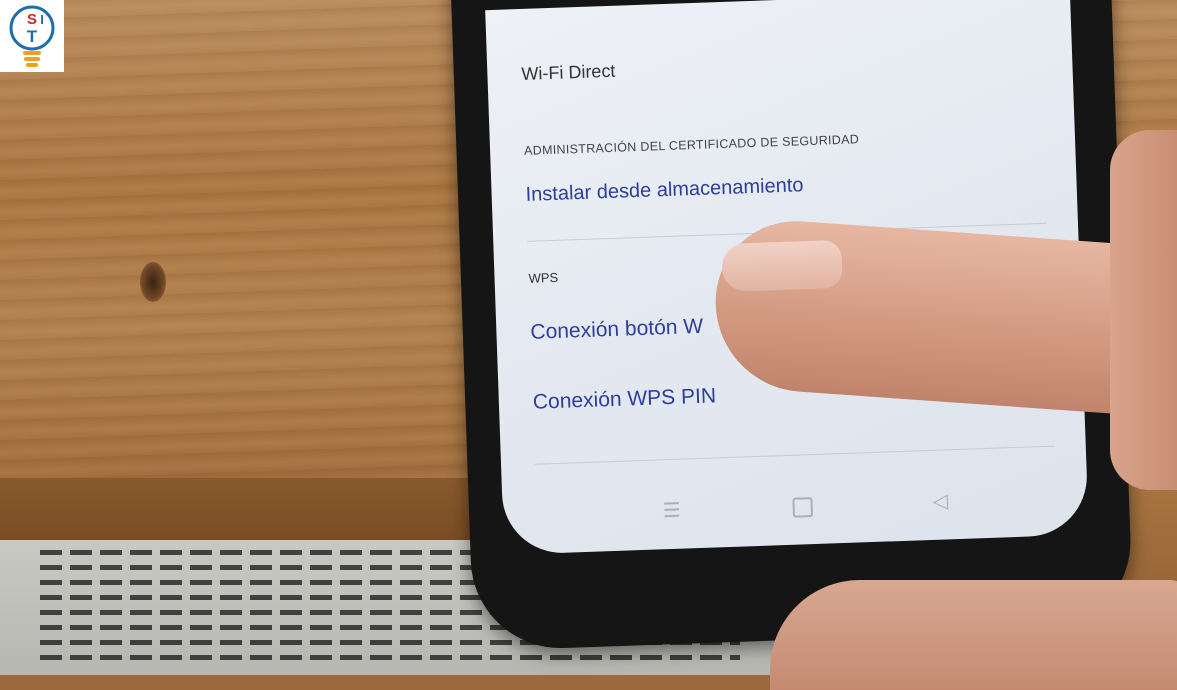 This screenshot has width=1177, height=690. Describe the element at coordinates (671, 511) in the screenshot. I see `menu-icon: ☰` at that location.